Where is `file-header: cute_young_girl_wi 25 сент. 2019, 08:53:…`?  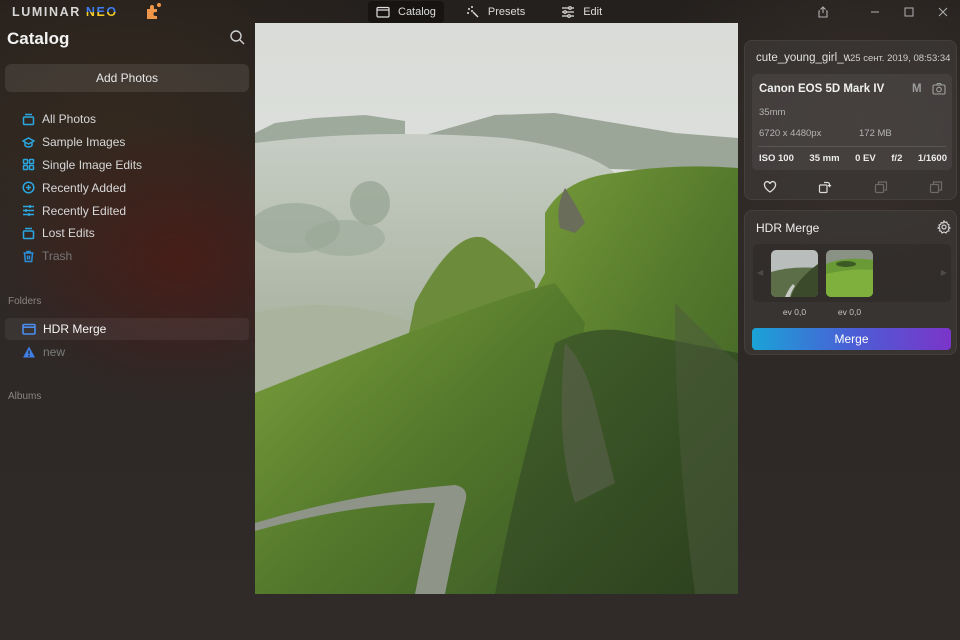
file-header: cute_young_girl_wi 25 сент. 2019, 08:53:… is located at coordinates (853, 58).